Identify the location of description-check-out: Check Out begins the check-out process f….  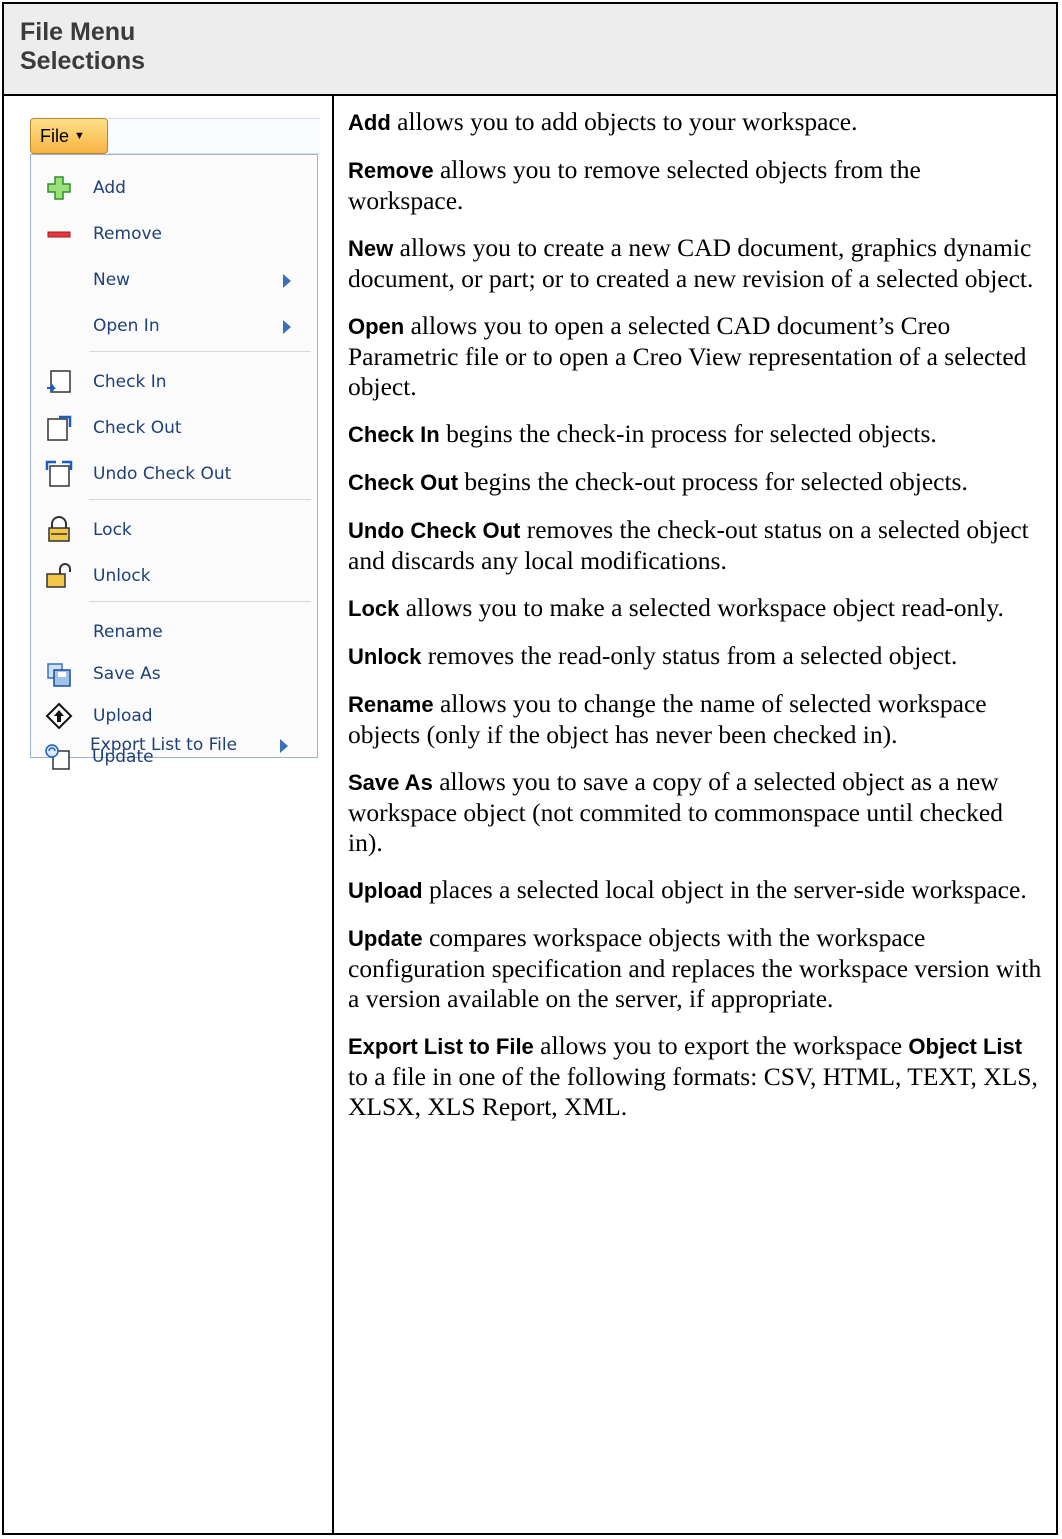
(658, 481).